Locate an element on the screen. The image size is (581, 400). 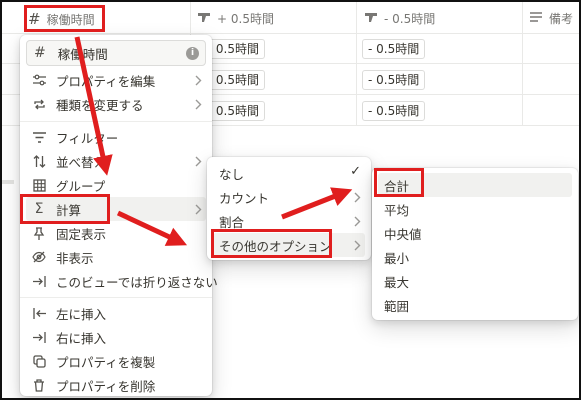
repeat-icon is located at coordinates (39, 104).